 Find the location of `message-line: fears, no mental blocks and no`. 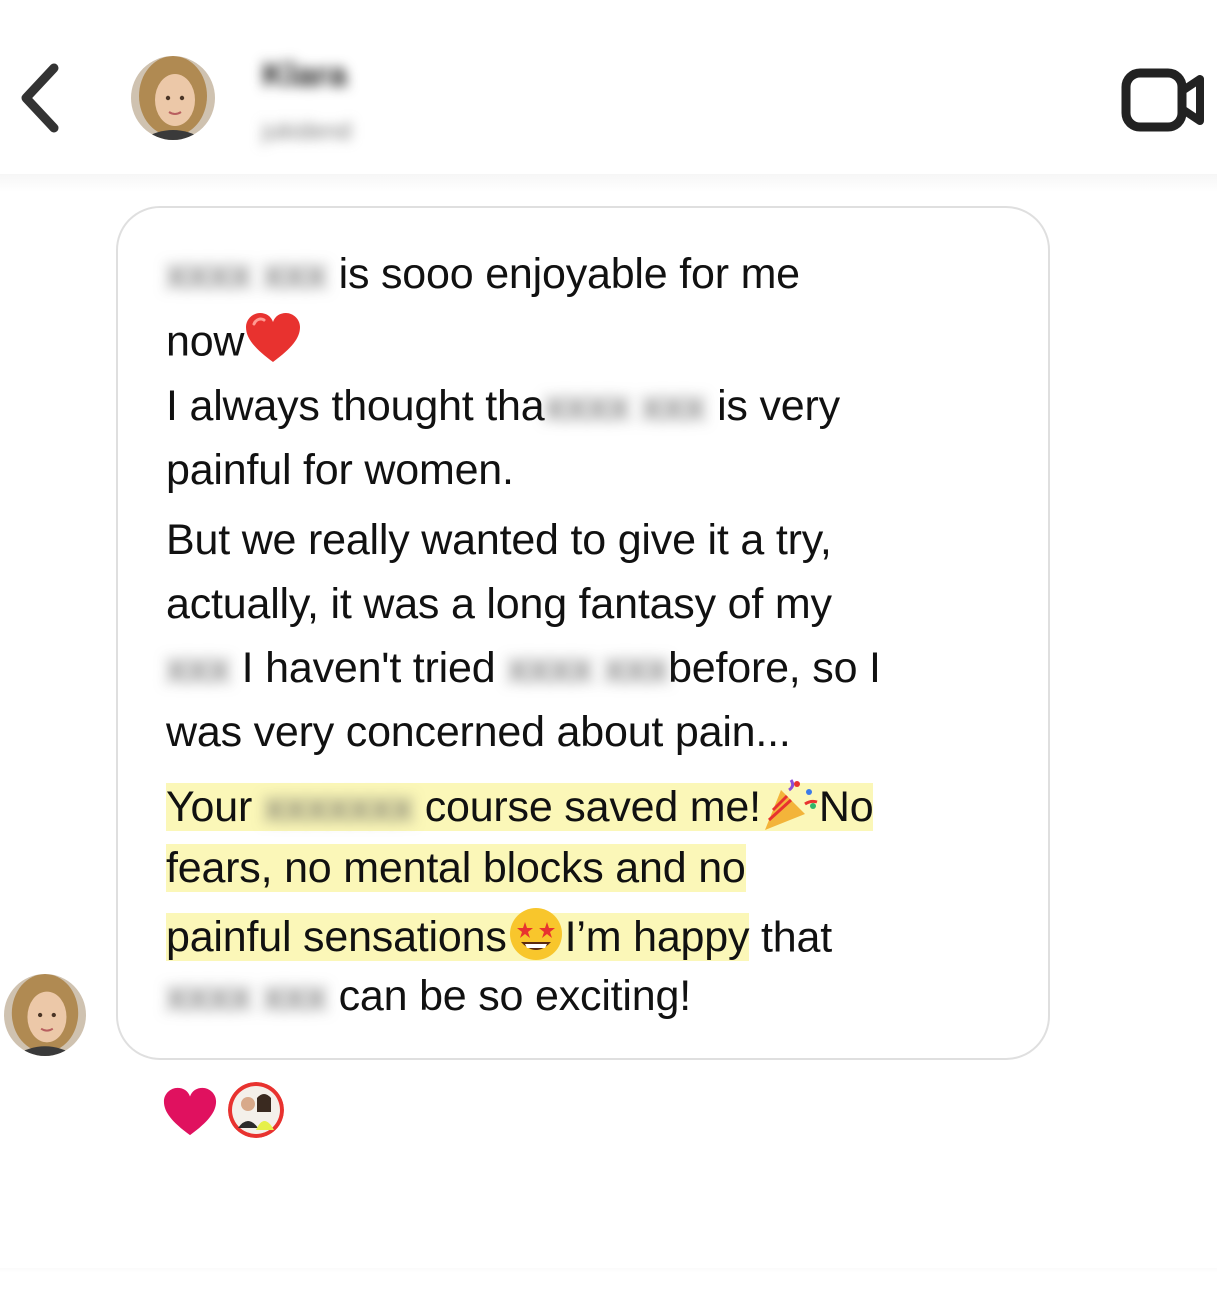

message-line: fears, no mental blocks and no is located at coordinates (456, 868).